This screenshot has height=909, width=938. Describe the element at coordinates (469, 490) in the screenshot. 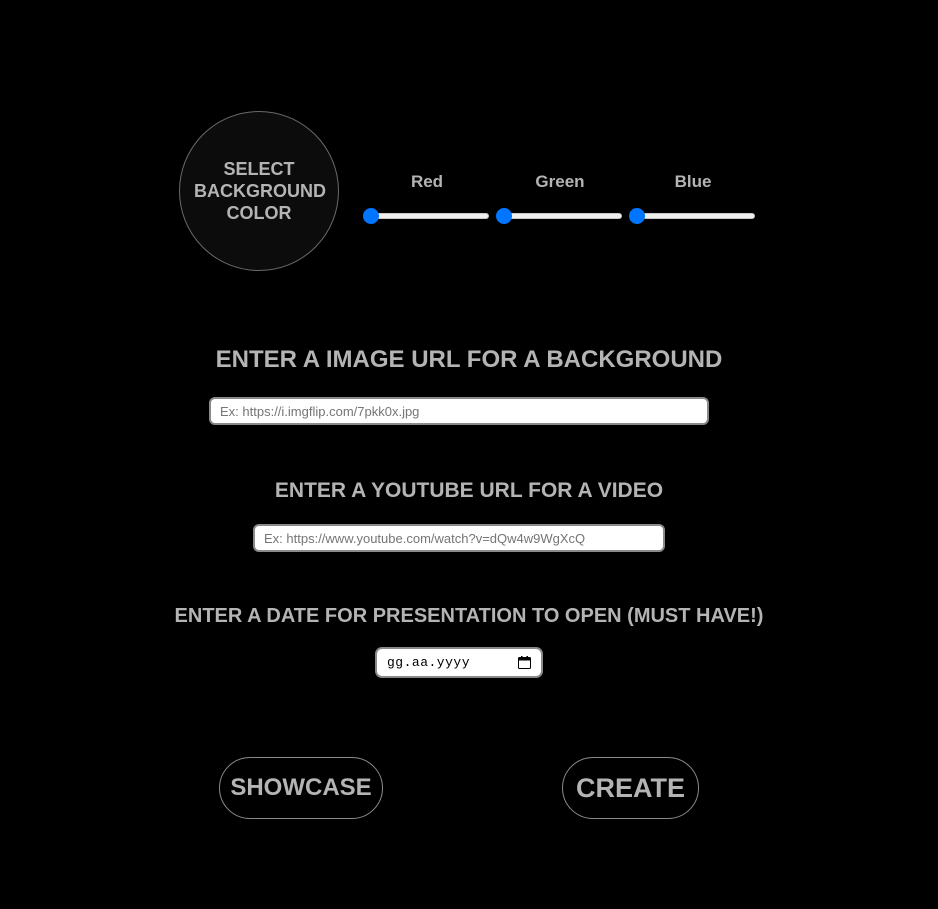

I see `youtube-url-heading: ENTER A YOUTUBE URL FOR A VIDEO` at that location.